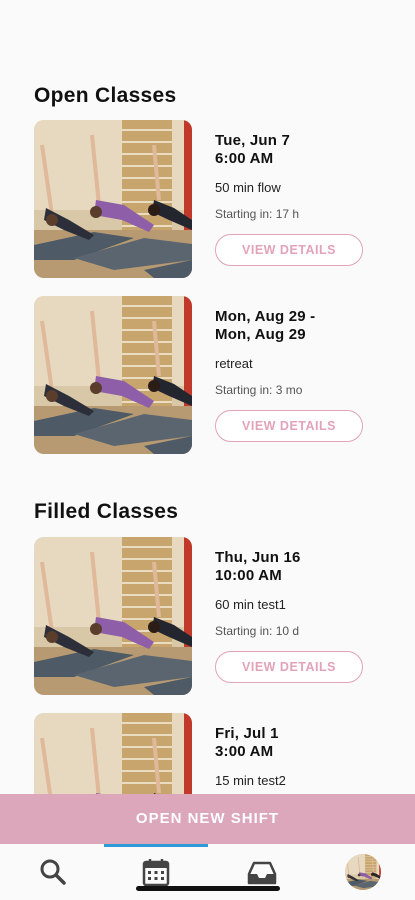 The image size is (415, 900). I want to click on tab-calendar, so click(156, 872).